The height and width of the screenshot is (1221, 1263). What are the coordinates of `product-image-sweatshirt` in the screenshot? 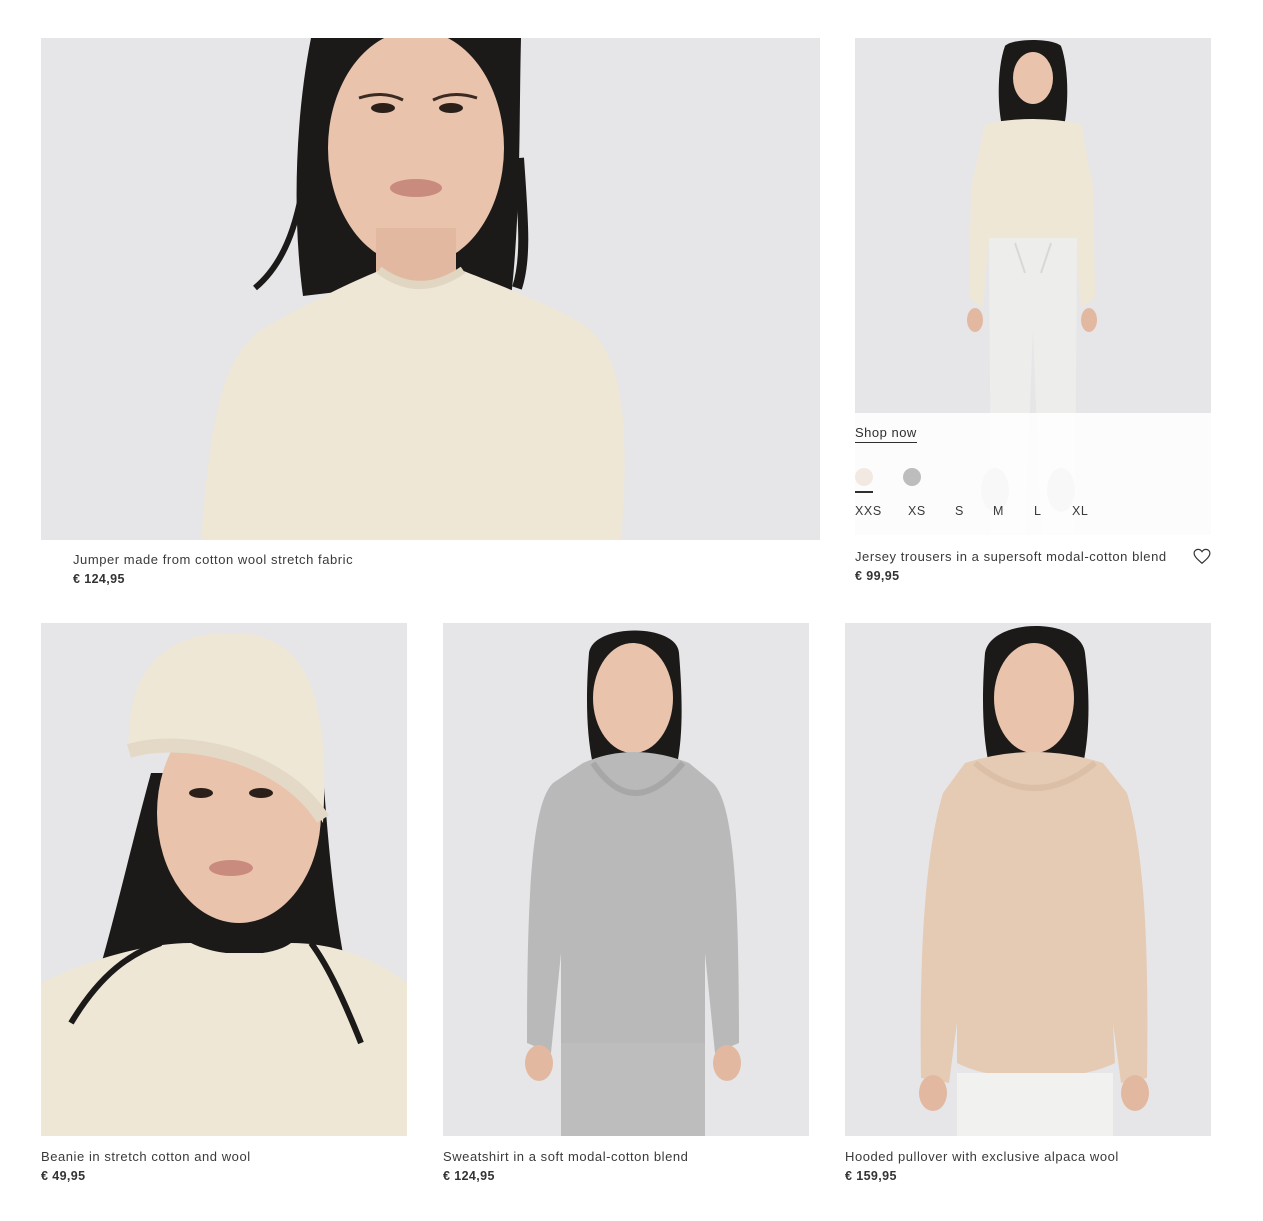 It's located at (626, 879).